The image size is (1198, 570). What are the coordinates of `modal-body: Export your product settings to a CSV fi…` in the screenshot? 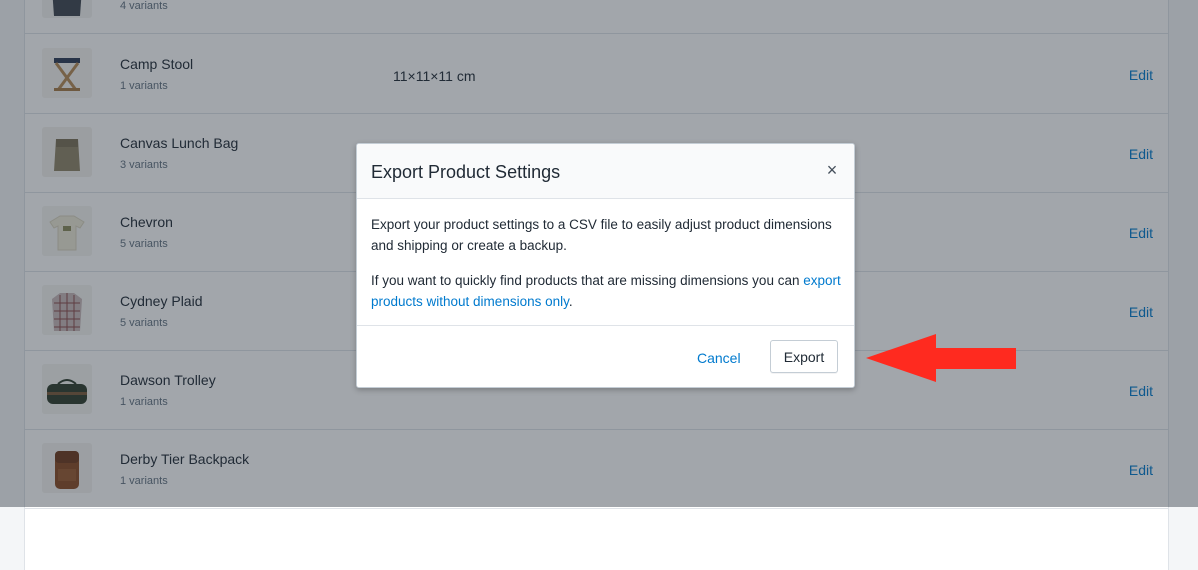 It's located at (606, 270).